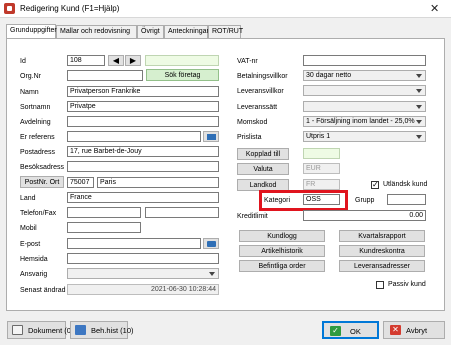 The width and height of the screenshot is (451, 345). Describe the element at coordinates (382, 251) in the screenshot. I see `kundreskontra-button: Kundreskontra` at that location.